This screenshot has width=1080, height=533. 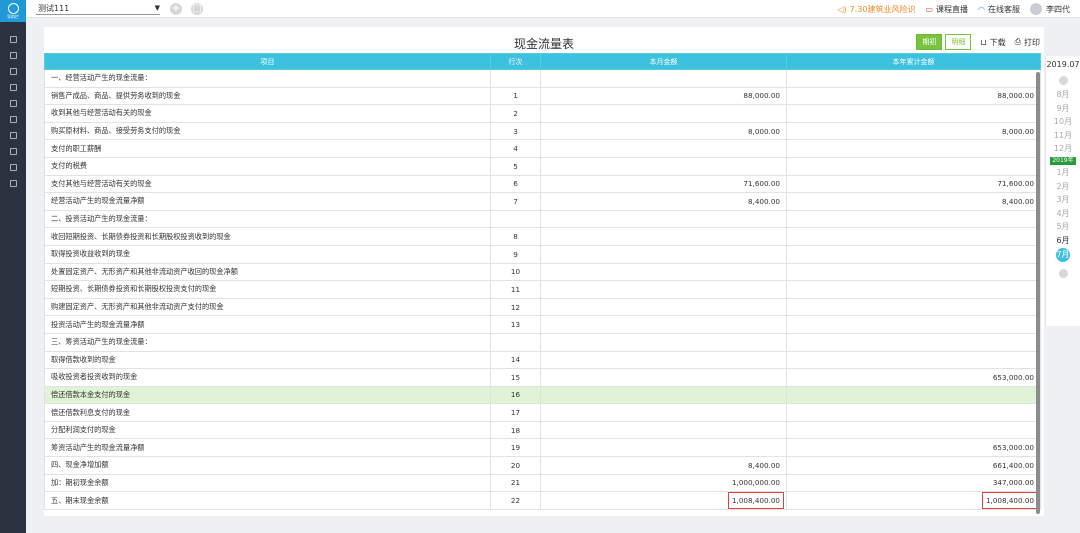 What do you see at coordinates (876, 9) in the screenshot?
I see `promo-link: ◁) 7.30建筑业风险识` at bounding box center [876, 9].